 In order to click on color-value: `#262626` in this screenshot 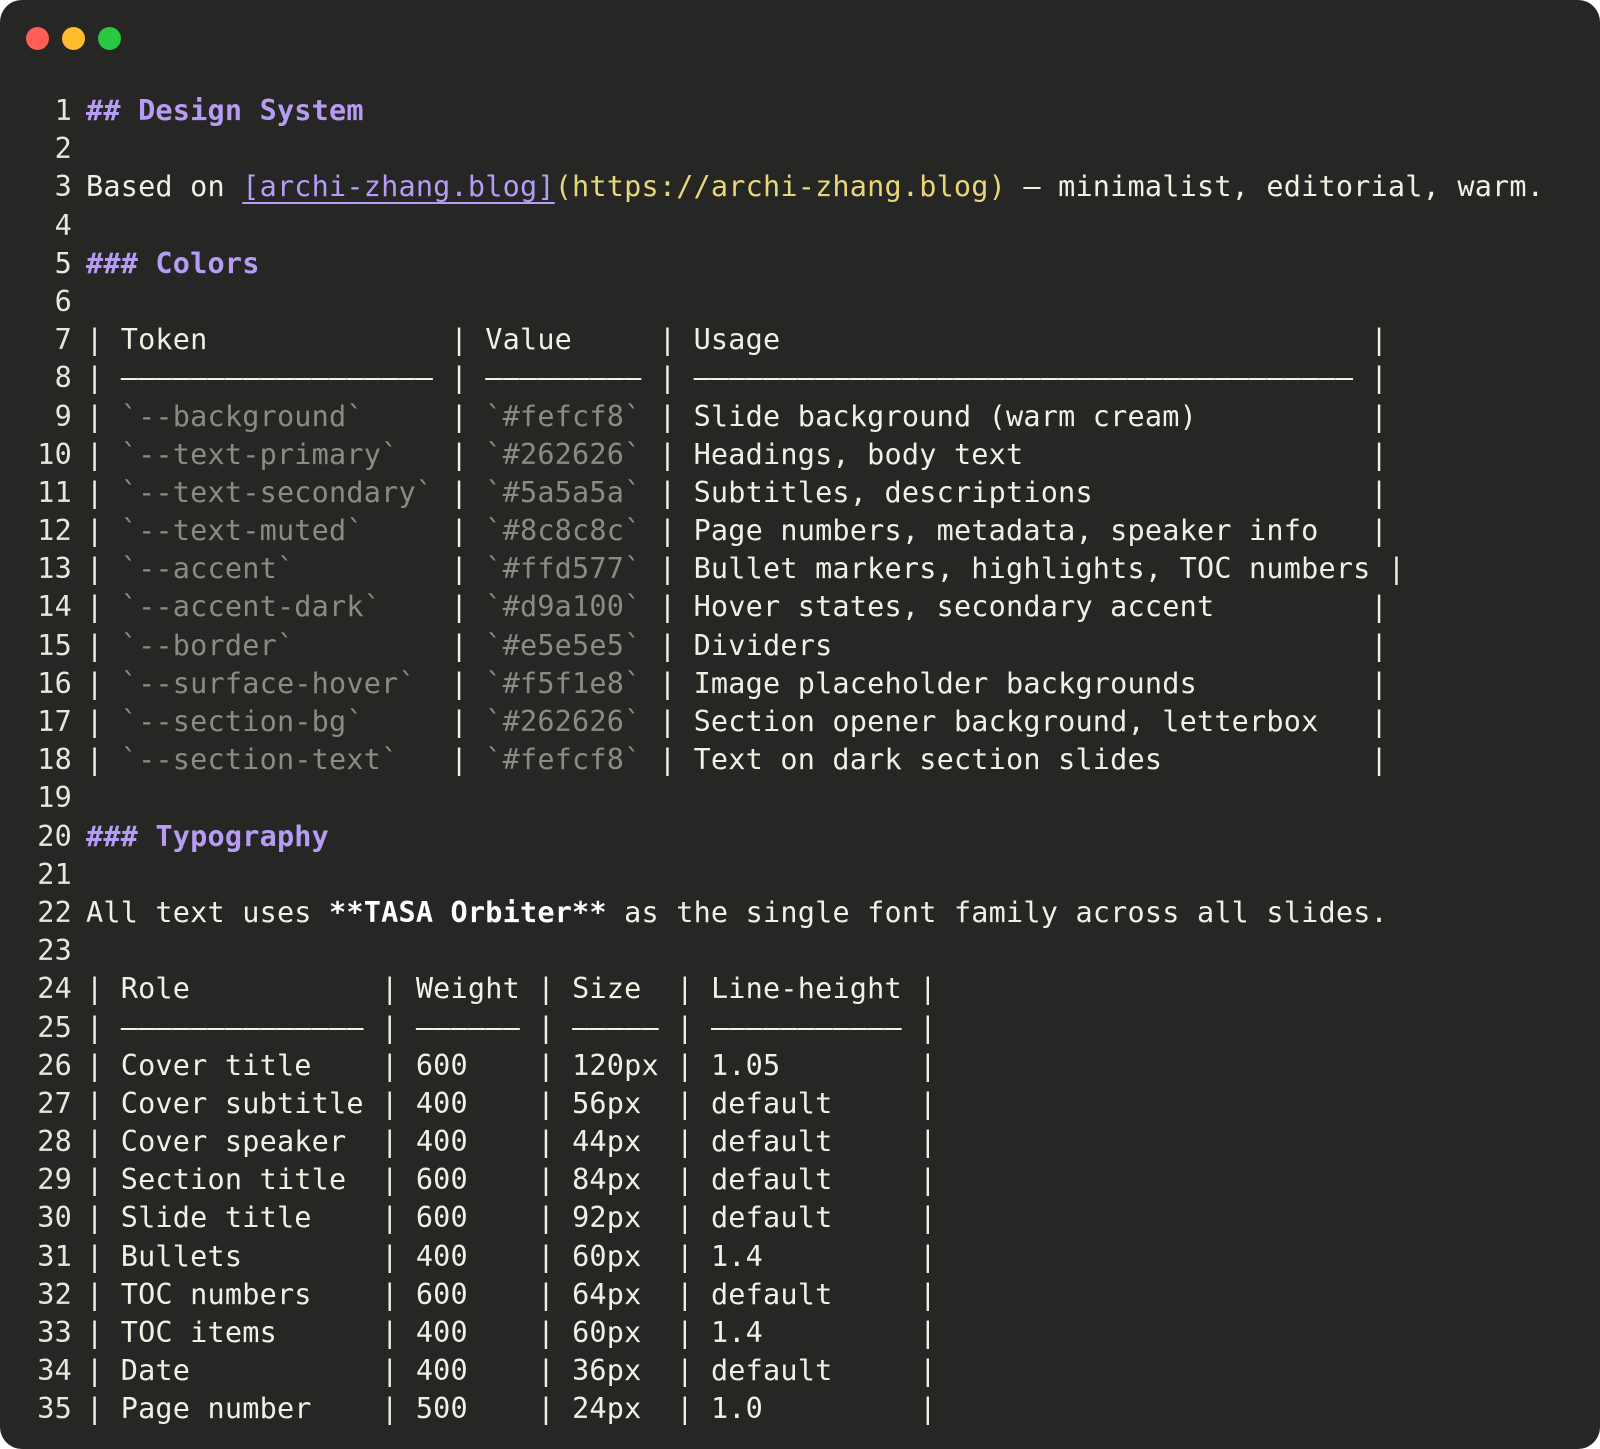, I will do `click(563, 454)`.